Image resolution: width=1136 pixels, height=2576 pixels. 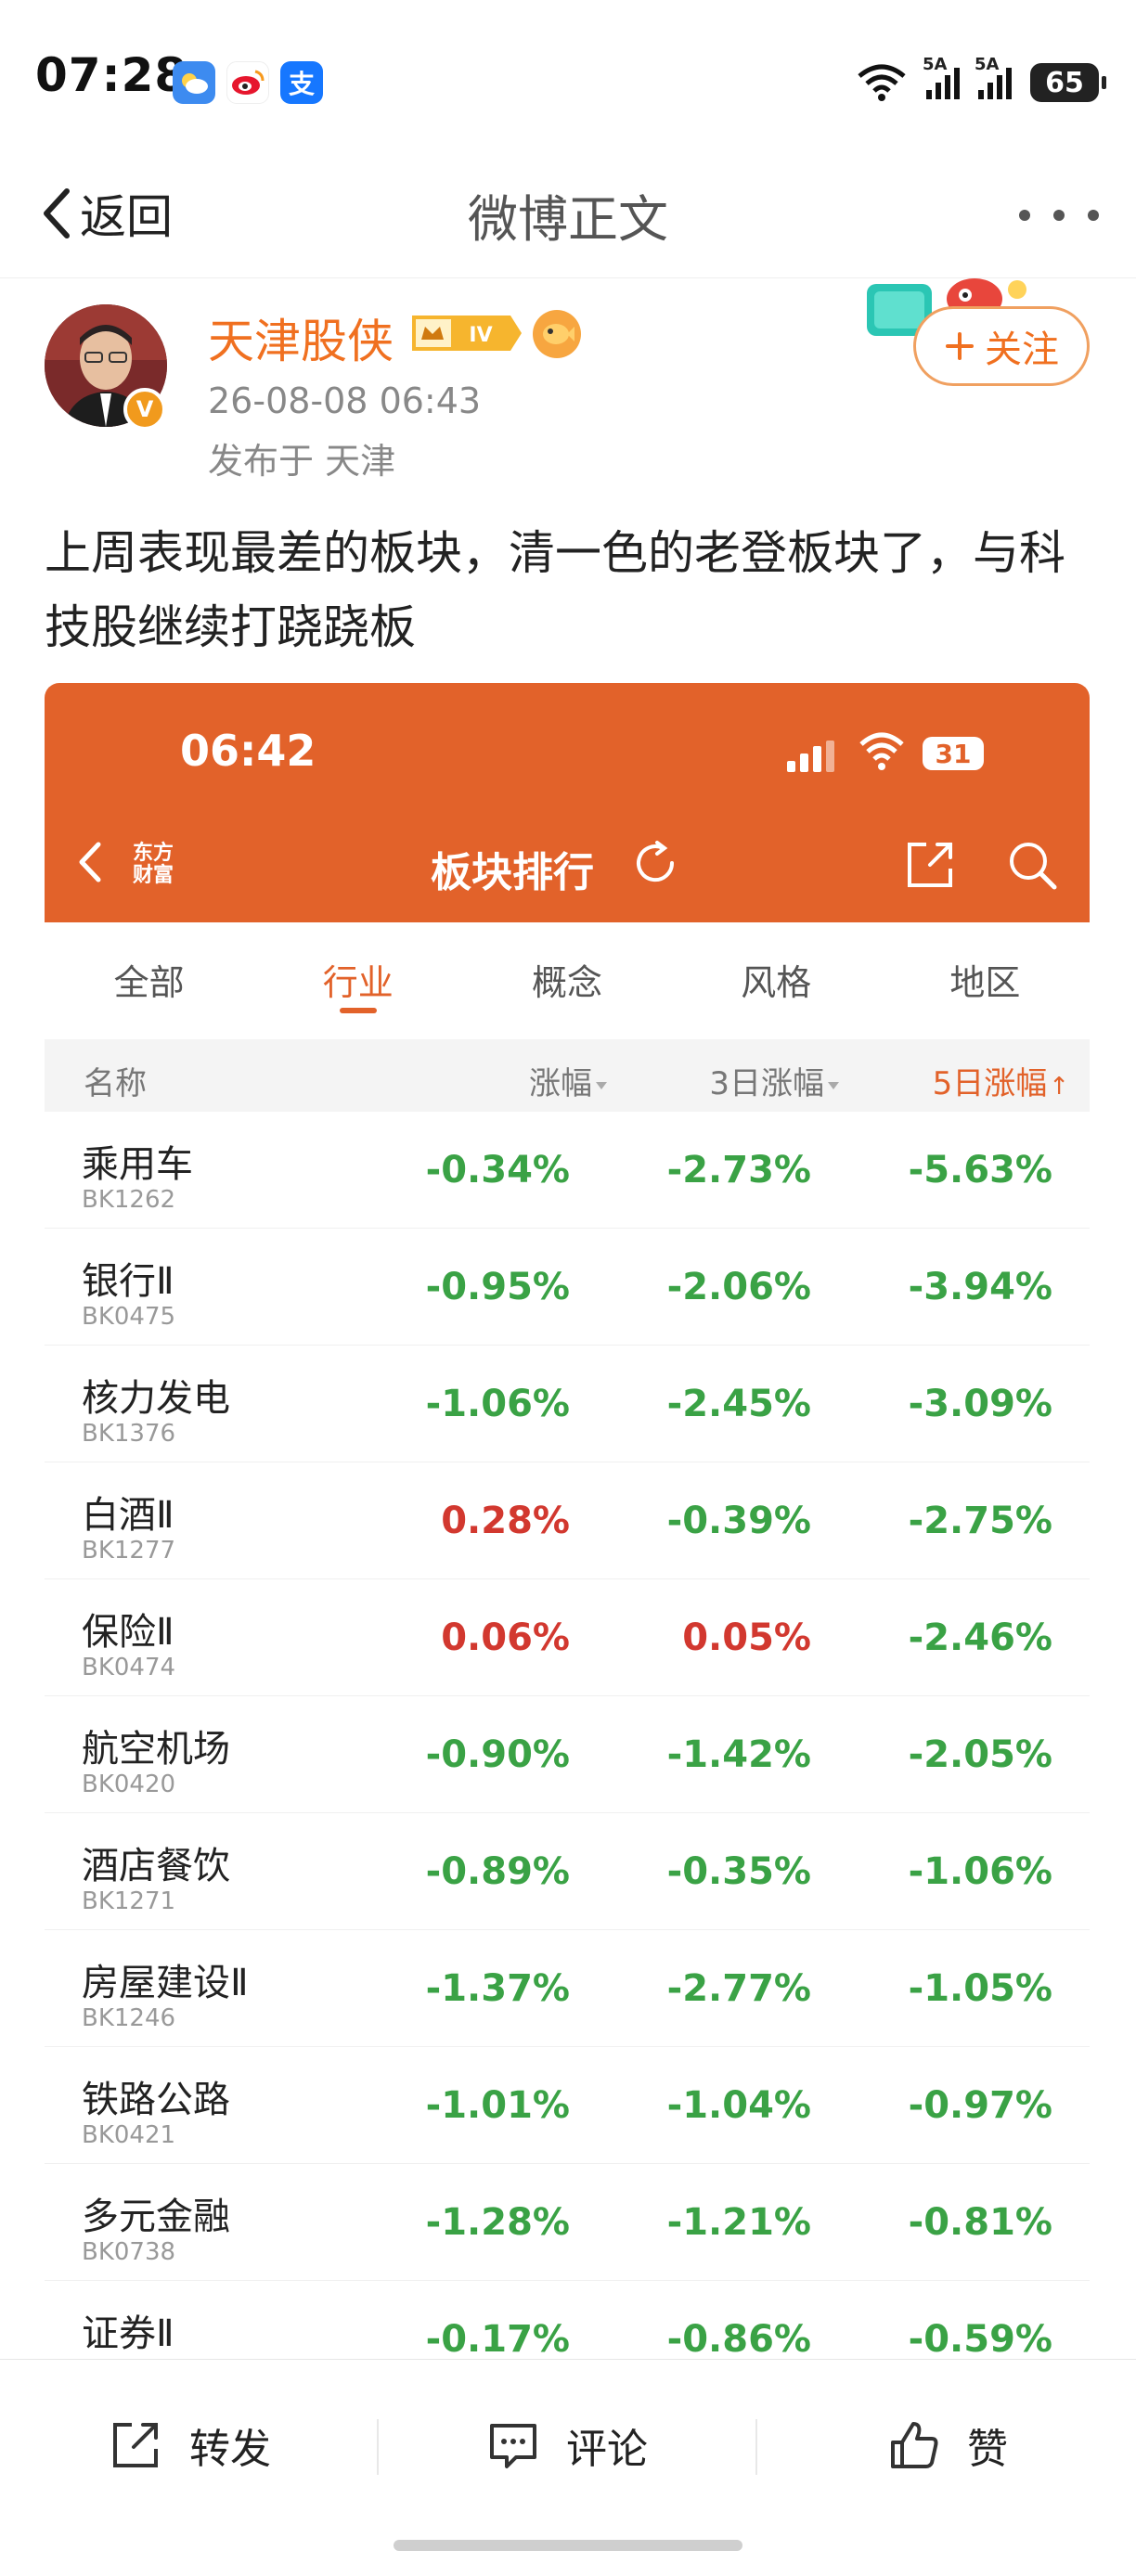 I want to click on table-header: 名称 涨幅 3日涨幅 5日涨幅↑, so click(x=567, y=1075).